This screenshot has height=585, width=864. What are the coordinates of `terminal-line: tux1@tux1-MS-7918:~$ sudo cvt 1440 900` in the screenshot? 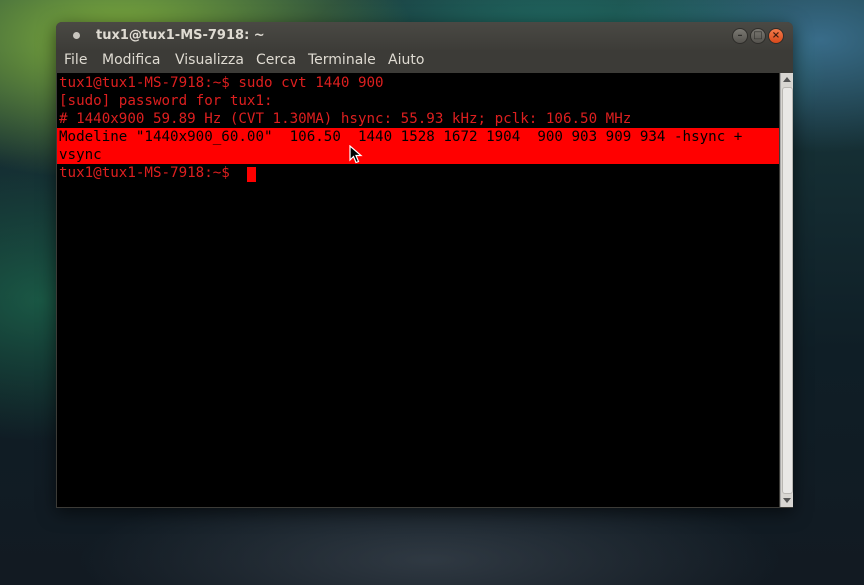 It's located at (221, 83).